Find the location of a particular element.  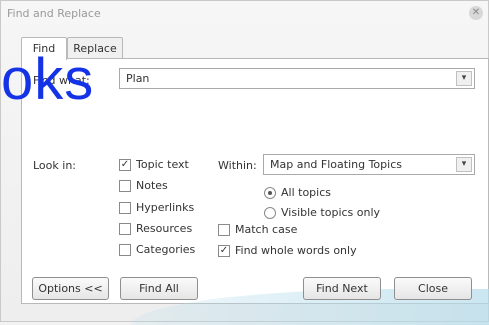

topic-text-checkbox: ✓ is located at coordinates (125, 165).